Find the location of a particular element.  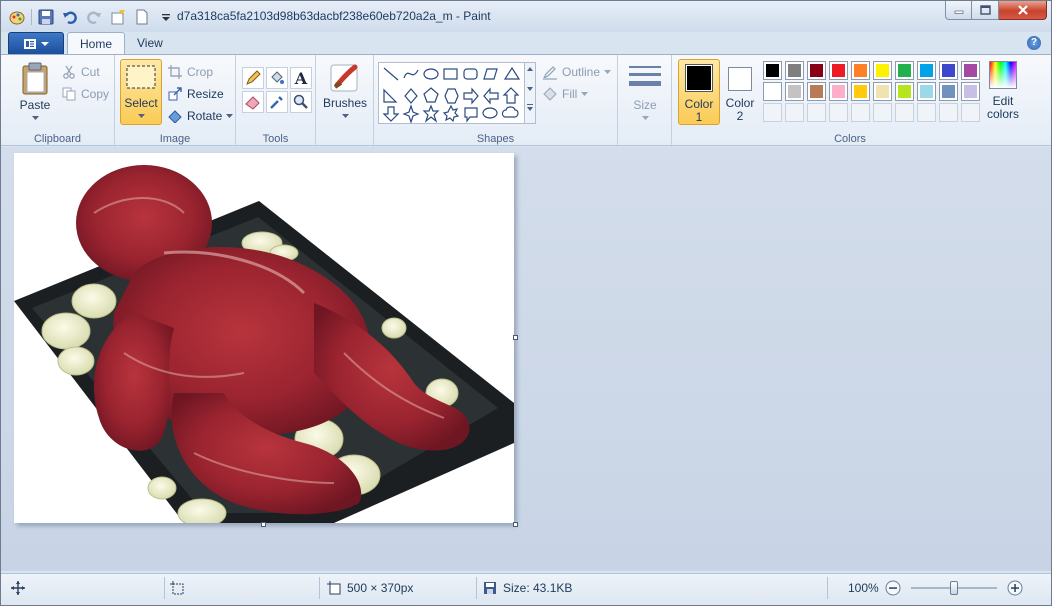

color1-button: Color 1 is located at coordinates (699, 92).